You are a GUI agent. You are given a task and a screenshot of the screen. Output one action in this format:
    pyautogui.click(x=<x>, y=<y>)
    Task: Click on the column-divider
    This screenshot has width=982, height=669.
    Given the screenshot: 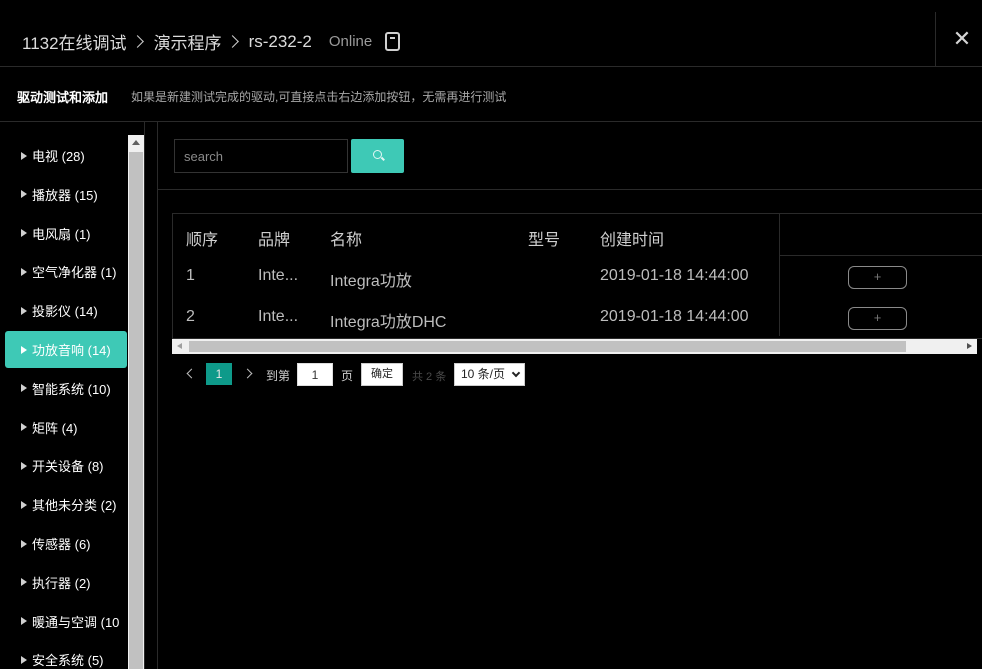 What is the action you would take?
    pyautogui.click(x=779, y=275)
    